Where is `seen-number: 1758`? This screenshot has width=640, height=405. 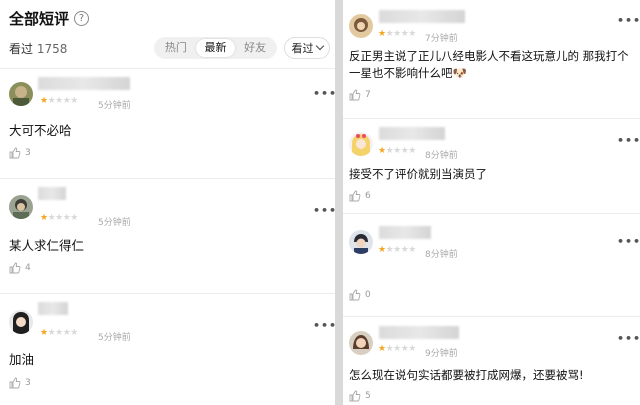 seen-number: 1758 is located at coordinates (52, 49).